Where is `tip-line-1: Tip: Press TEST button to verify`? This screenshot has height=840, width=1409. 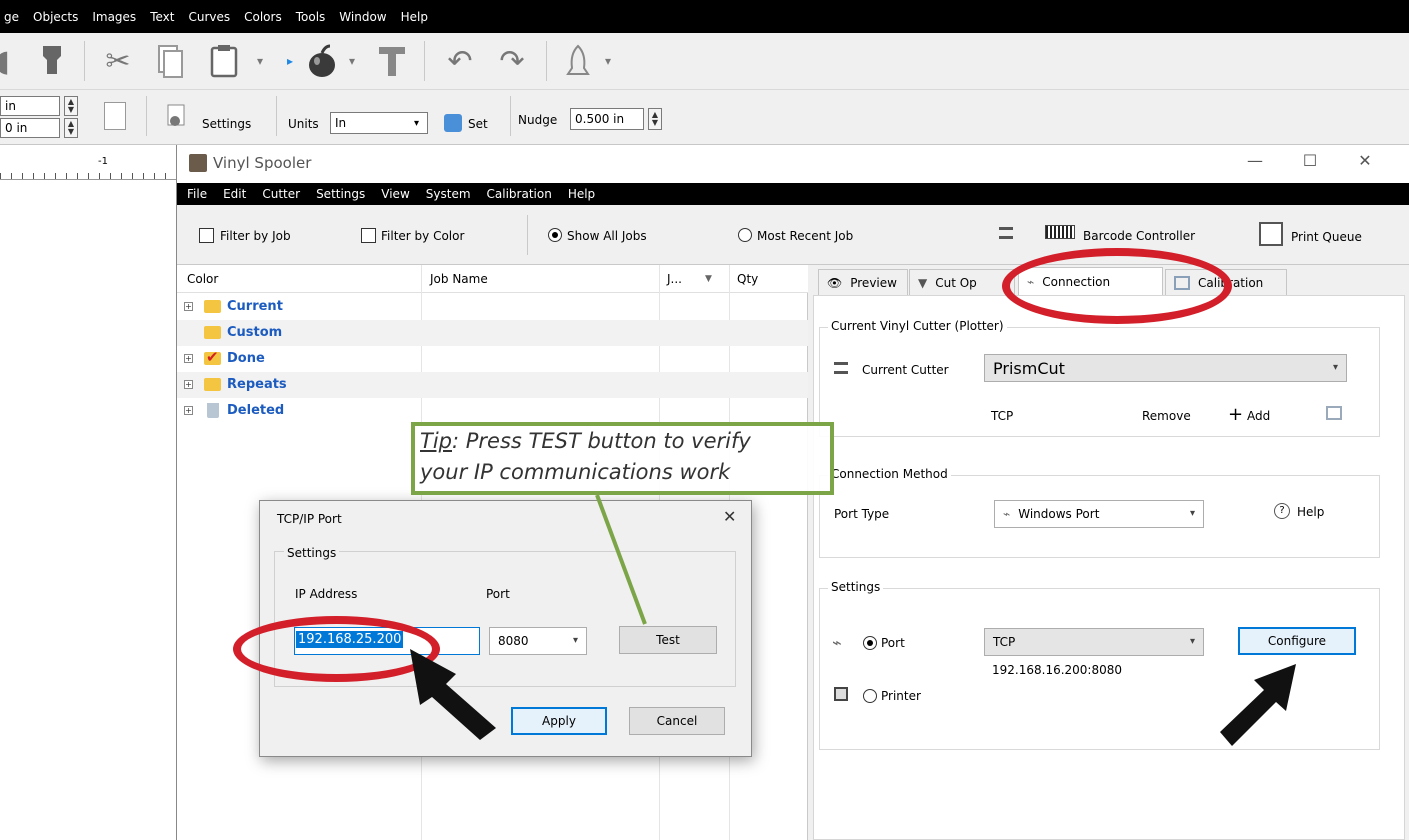
tip-line-1: Tip: Press TEST button to verify is located at coordinates (585, 441).